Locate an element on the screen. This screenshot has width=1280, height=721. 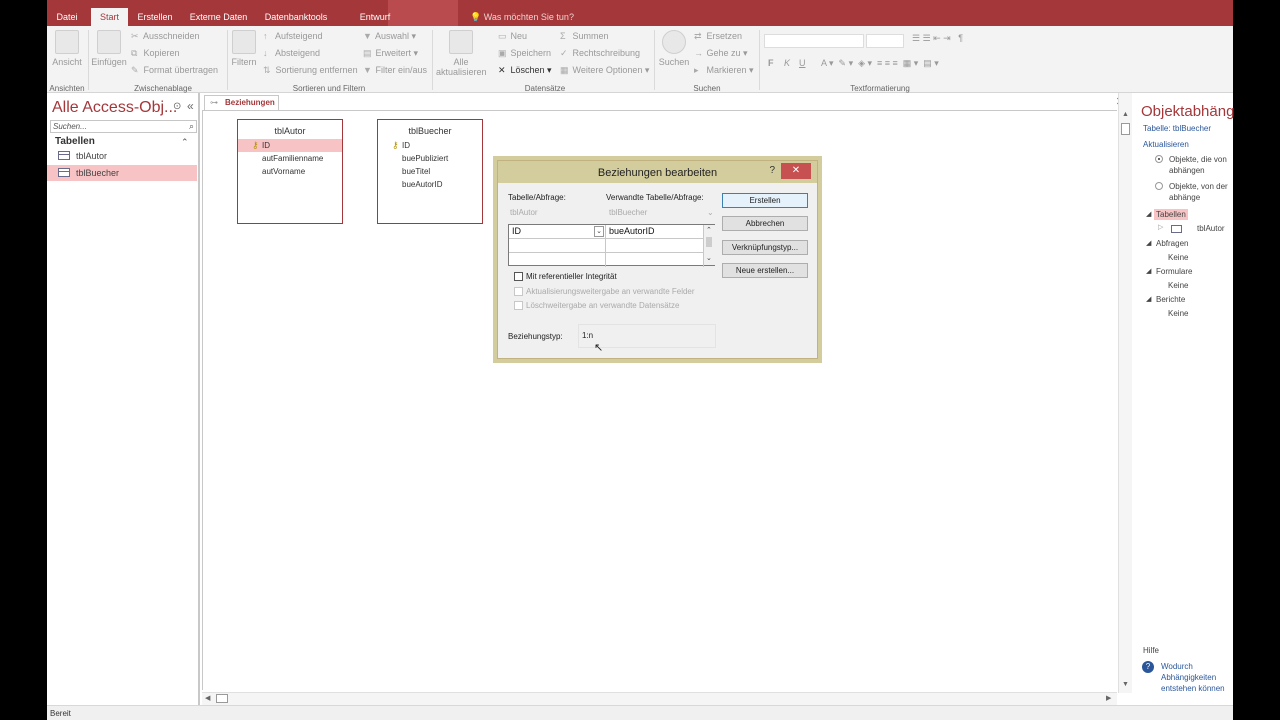
scroll-down-icon: ▼ is located at coordinates (1125, 684).